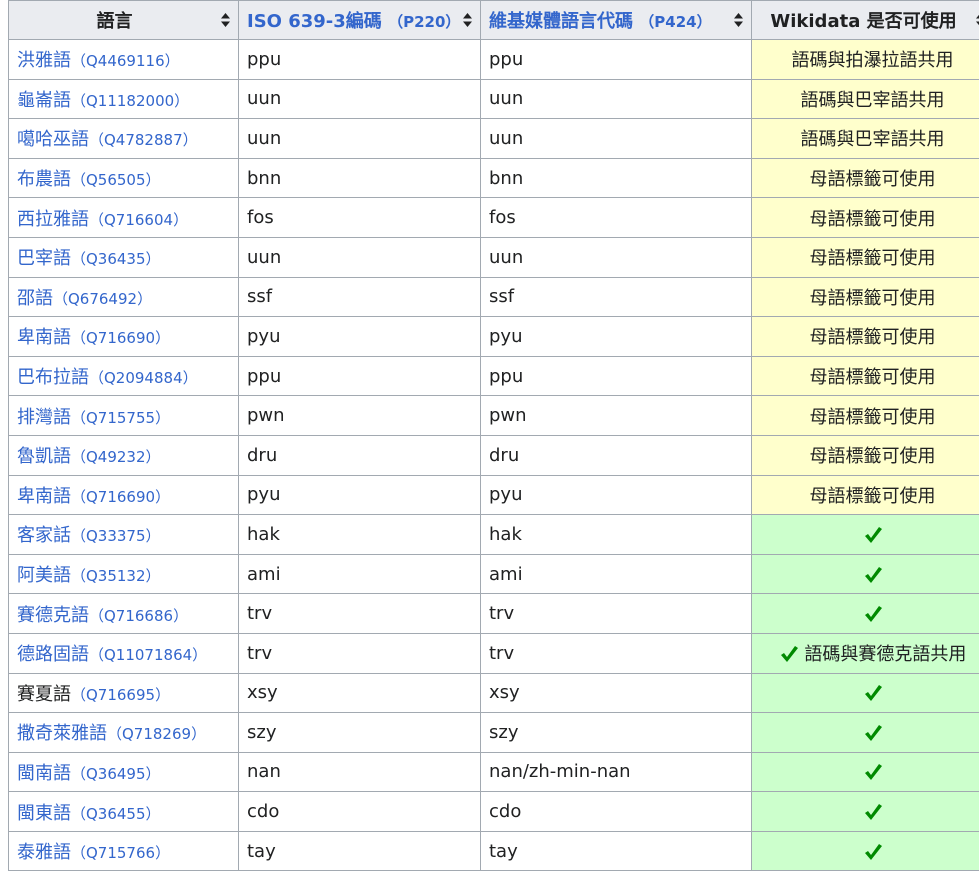  Describe the element at coordinates (360, 337) in the screenshot. I see `iso-code-cell: pyu` at that location.